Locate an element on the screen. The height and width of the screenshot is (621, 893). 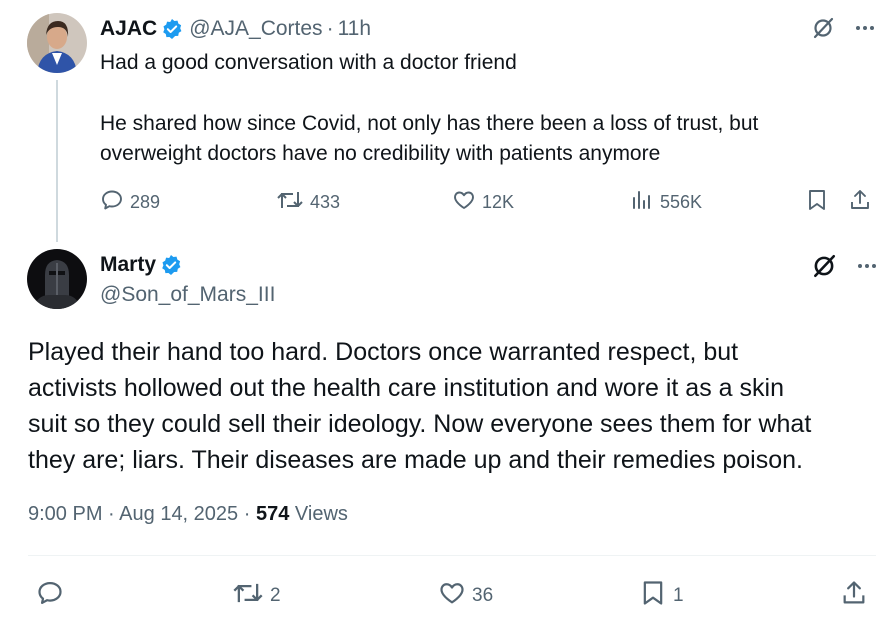
tweet-meta: 9:00 PM · Aug 14, 2025 · 574 Views is located at coordinates (188, 514).